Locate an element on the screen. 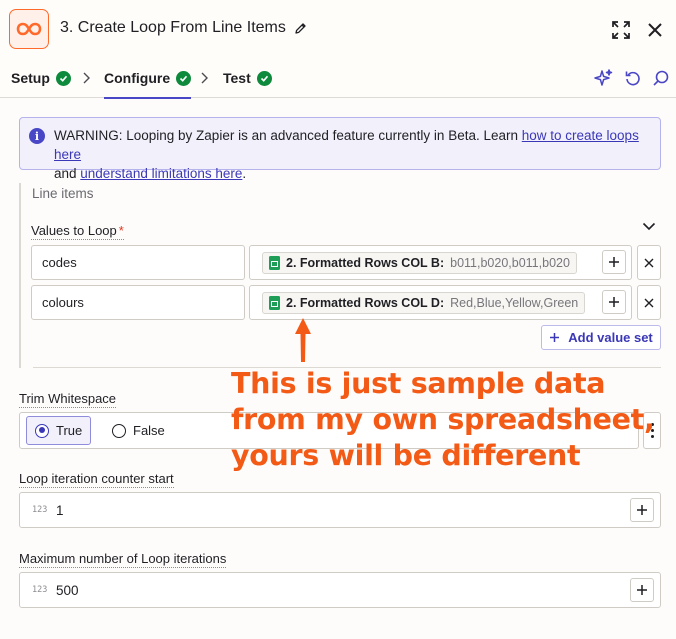  counter-start-input: 123 1 is located at coordinates (340, 510).